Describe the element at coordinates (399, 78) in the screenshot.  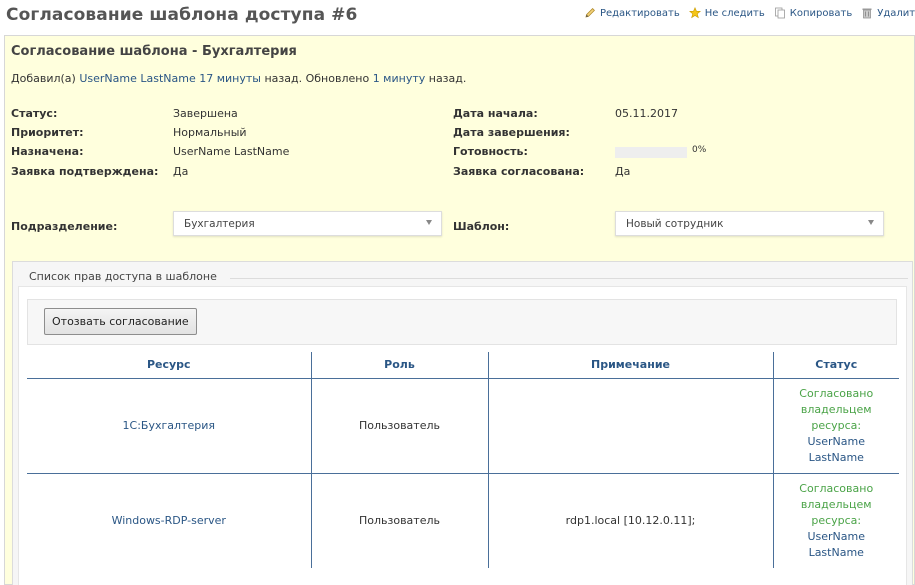
I see `updated-ago-link: 1 минуту` at that location.